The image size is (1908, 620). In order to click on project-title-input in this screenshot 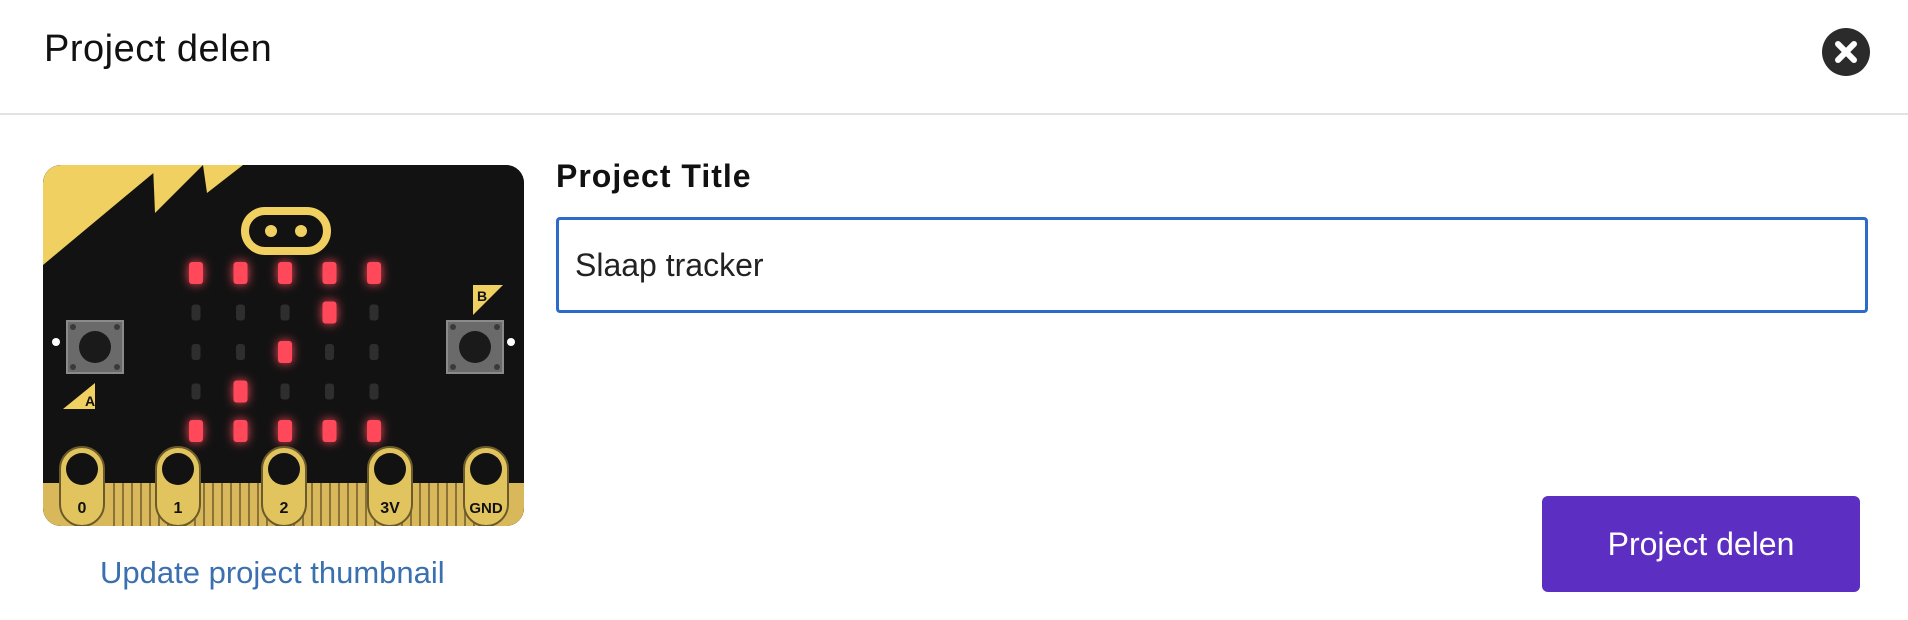, I will do `click(1212, 265)`.